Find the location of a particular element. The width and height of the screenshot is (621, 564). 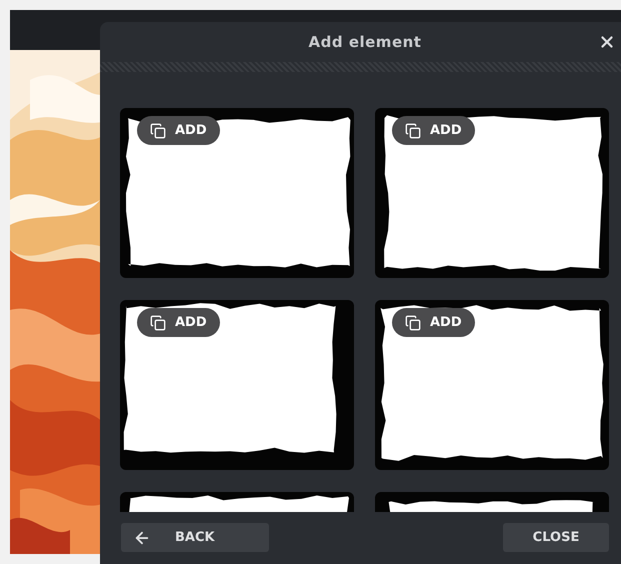

close-button: CLOSE is located at coordinates (556, 537).